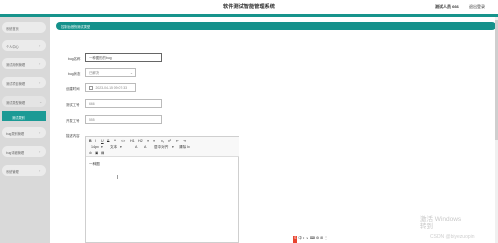 Image resolution: width=498 pixels, height=243 pixels. Describe the element at coordinates (300, 239) in the screenshot. I see `ime-lang-toggle: 中` at that location.